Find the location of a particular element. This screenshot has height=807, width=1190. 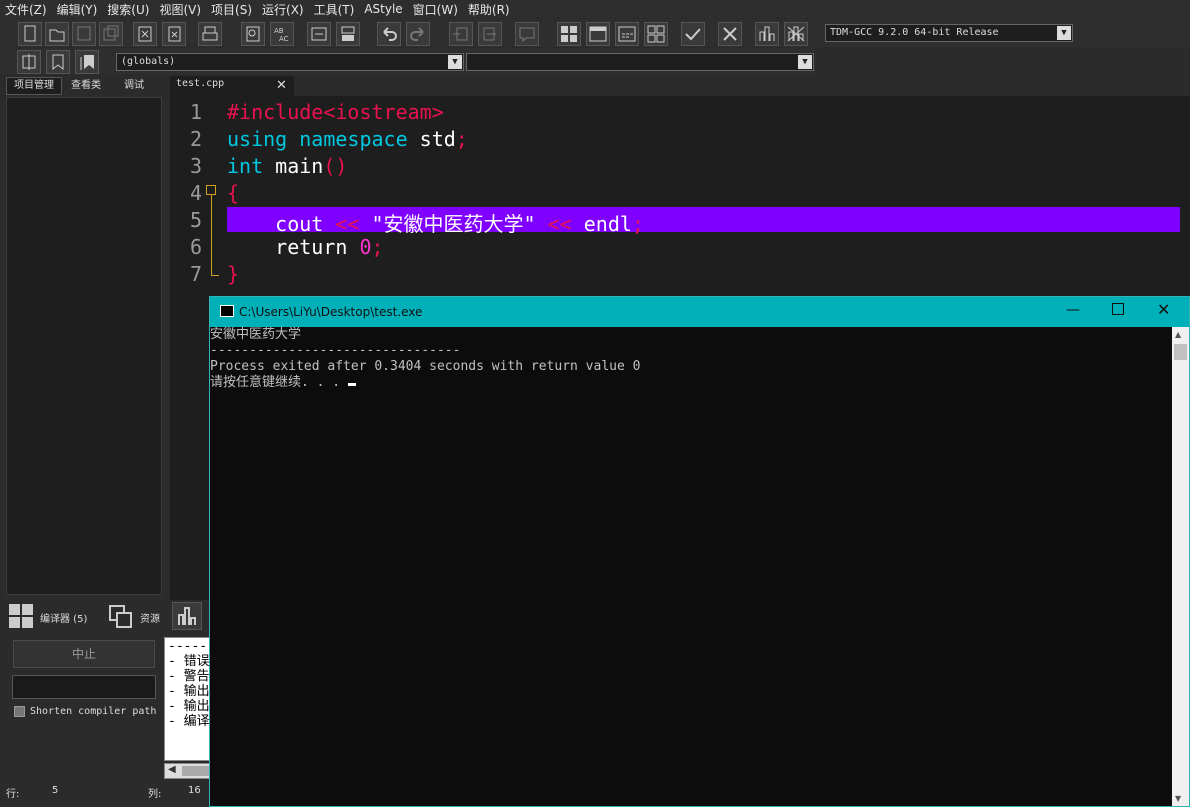

menu-edit: 编辑(Y) is located at coordinates (77, 9).